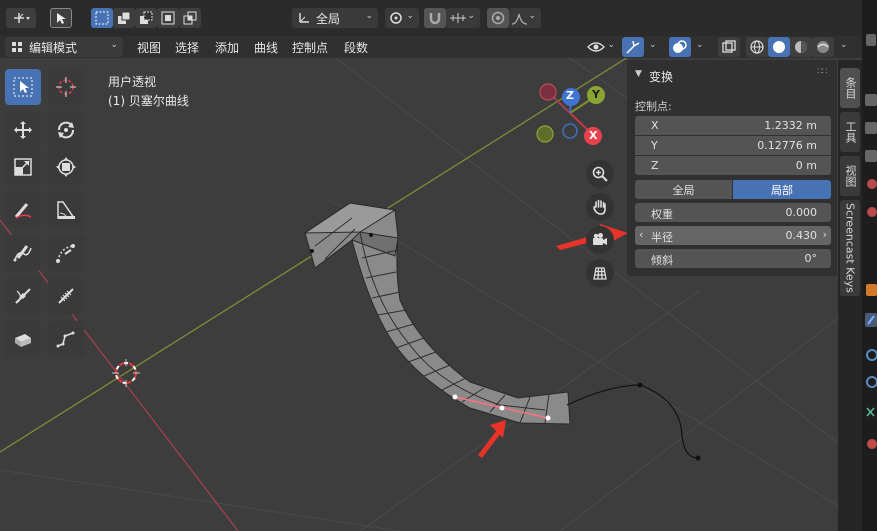  I want to click on gizmo-x-label: X, so click(593, 135).